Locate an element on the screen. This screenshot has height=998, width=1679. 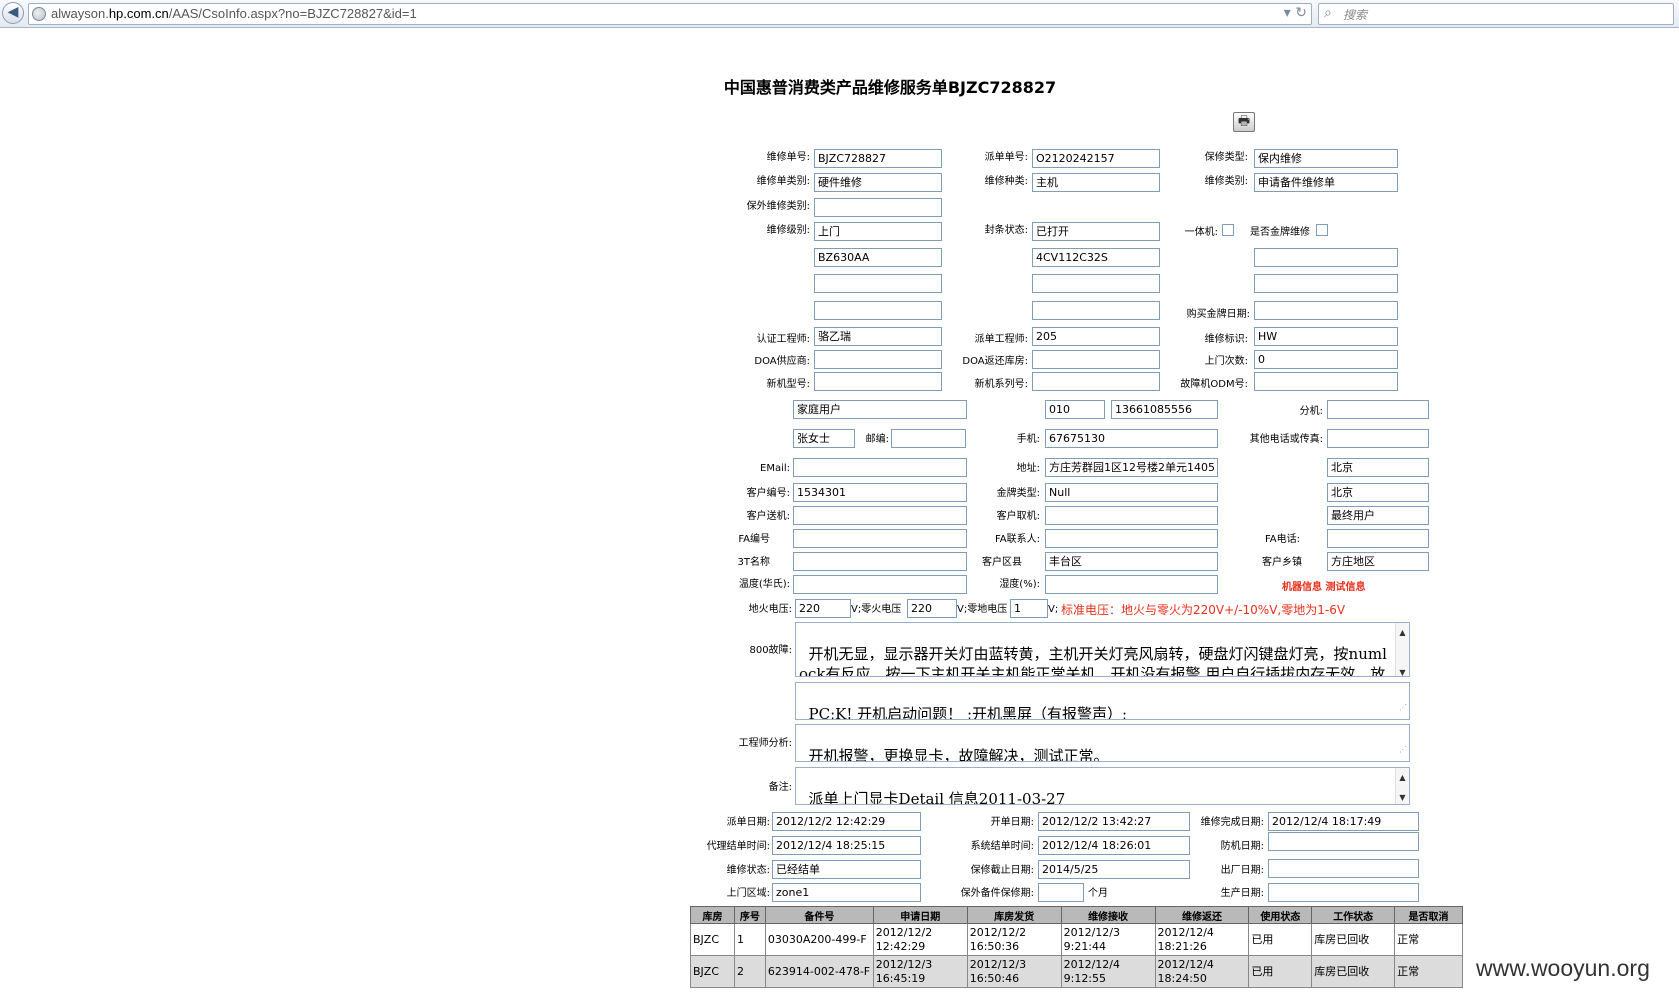
gold-type-field: Null is located at coordinates (1131, 492).